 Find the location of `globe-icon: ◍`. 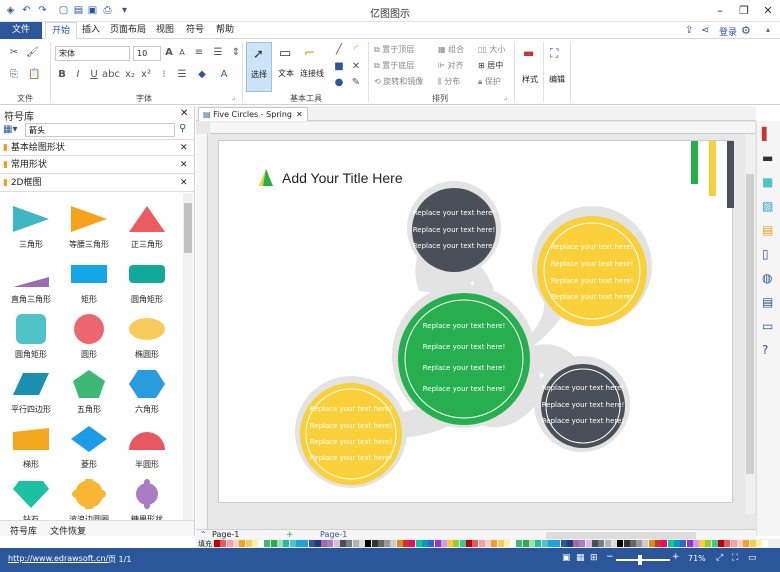

globe-icon: ◍ is located at coordinates (767, 278).